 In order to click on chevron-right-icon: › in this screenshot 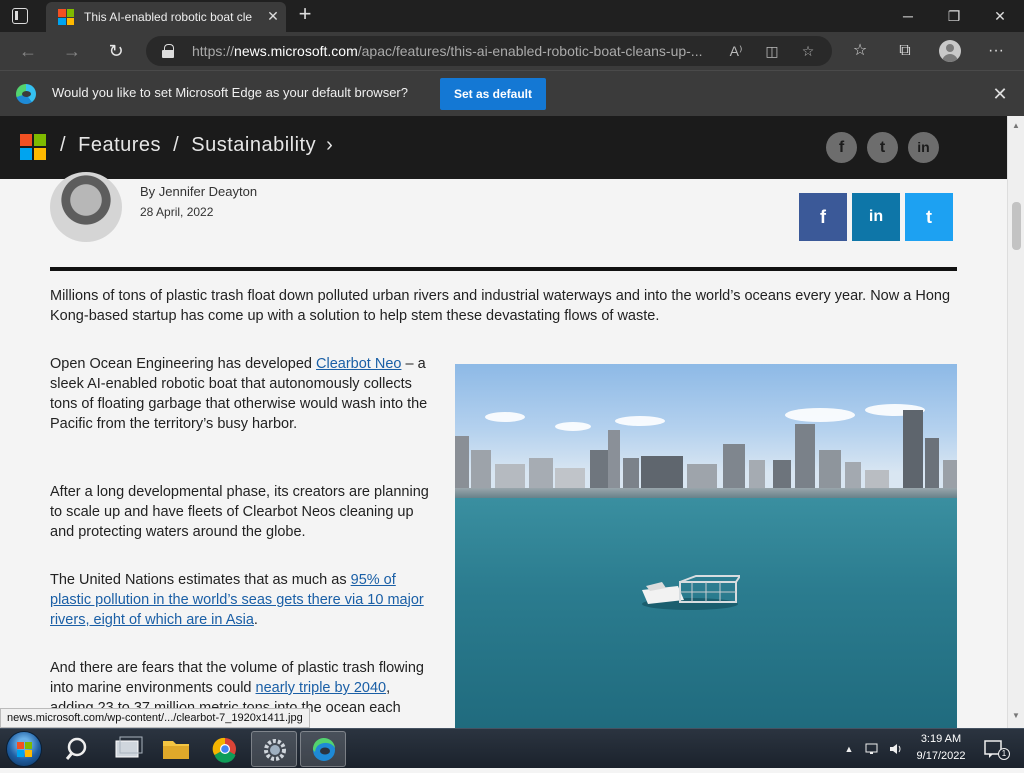, I will do `click(329, 145)`.